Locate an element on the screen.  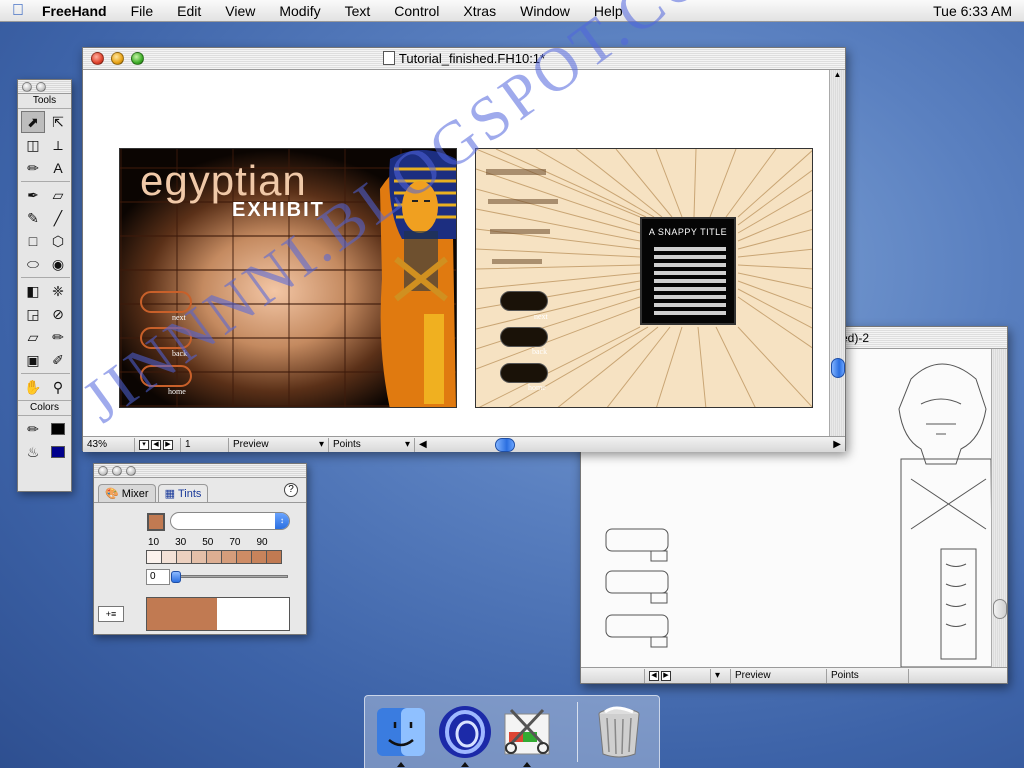
ellipse-tool-icon: ⬭ is located at coordinates (33, 264).